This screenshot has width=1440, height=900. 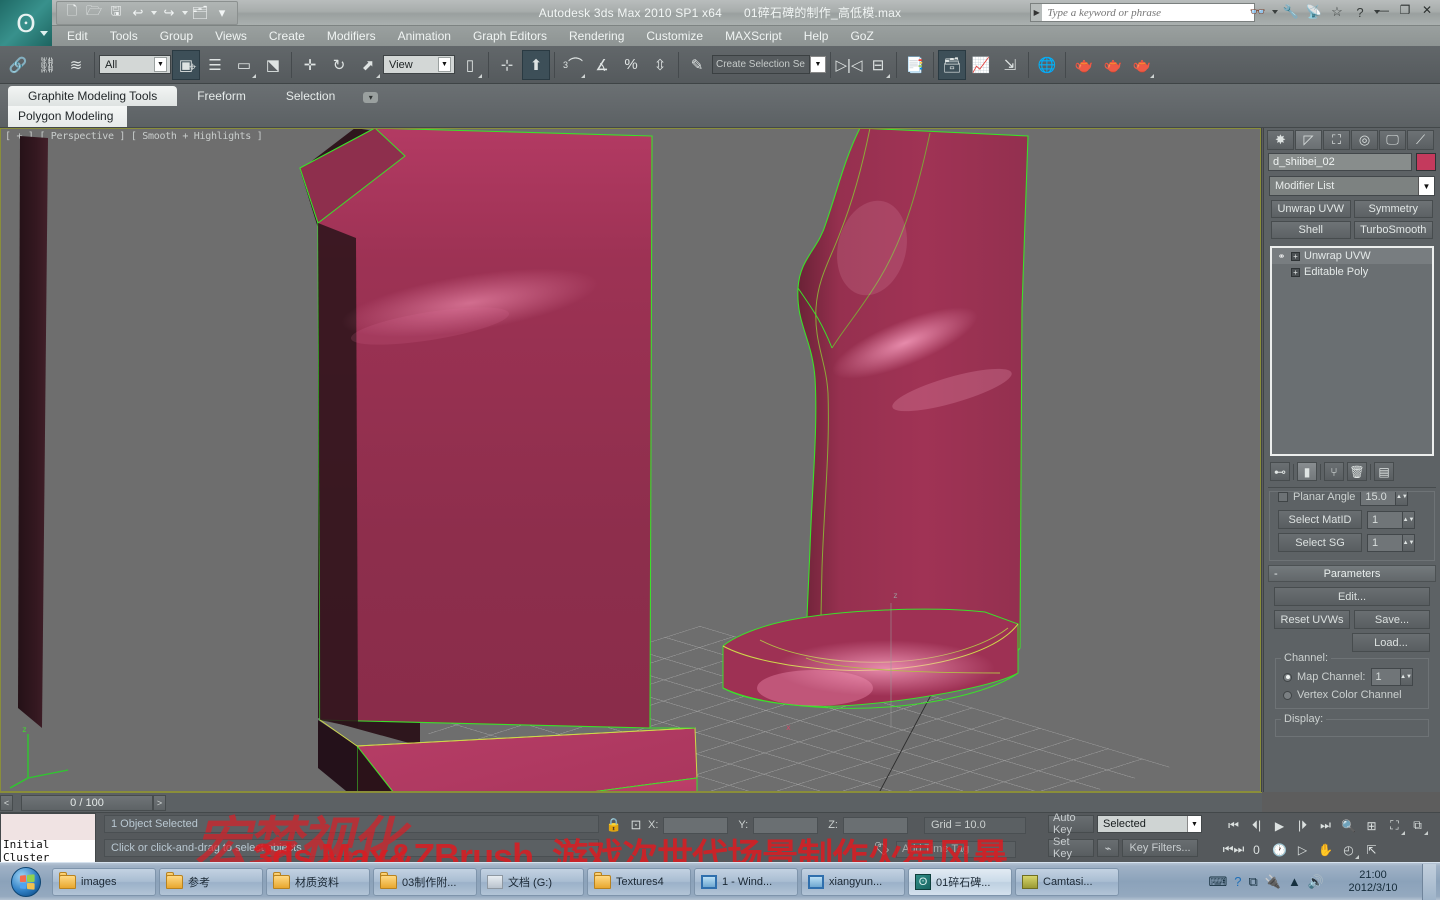 I want to click on time-configuration-button: 🕐, so click(x=1279, y=849).